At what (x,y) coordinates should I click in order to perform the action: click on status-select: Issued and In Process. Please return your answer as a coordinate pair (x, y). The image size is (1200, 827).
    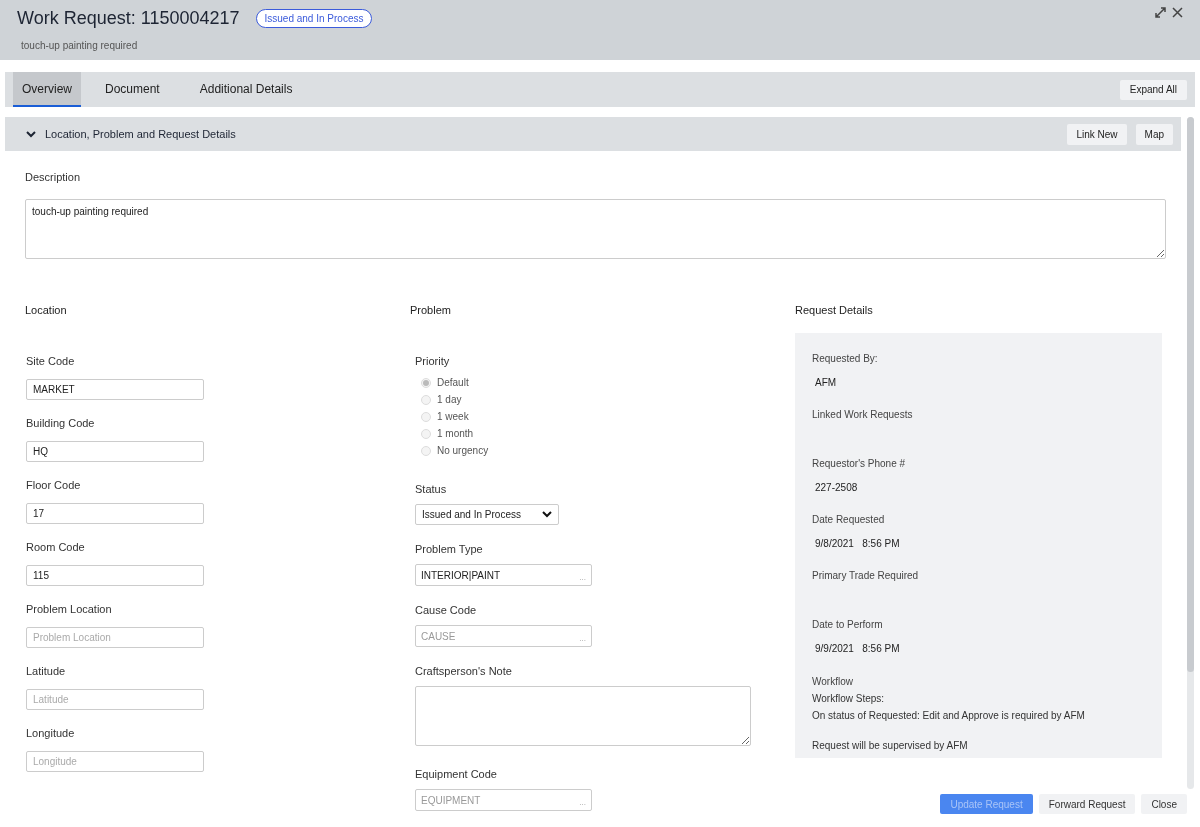
    Looking at the image, I should click on (487, 514).